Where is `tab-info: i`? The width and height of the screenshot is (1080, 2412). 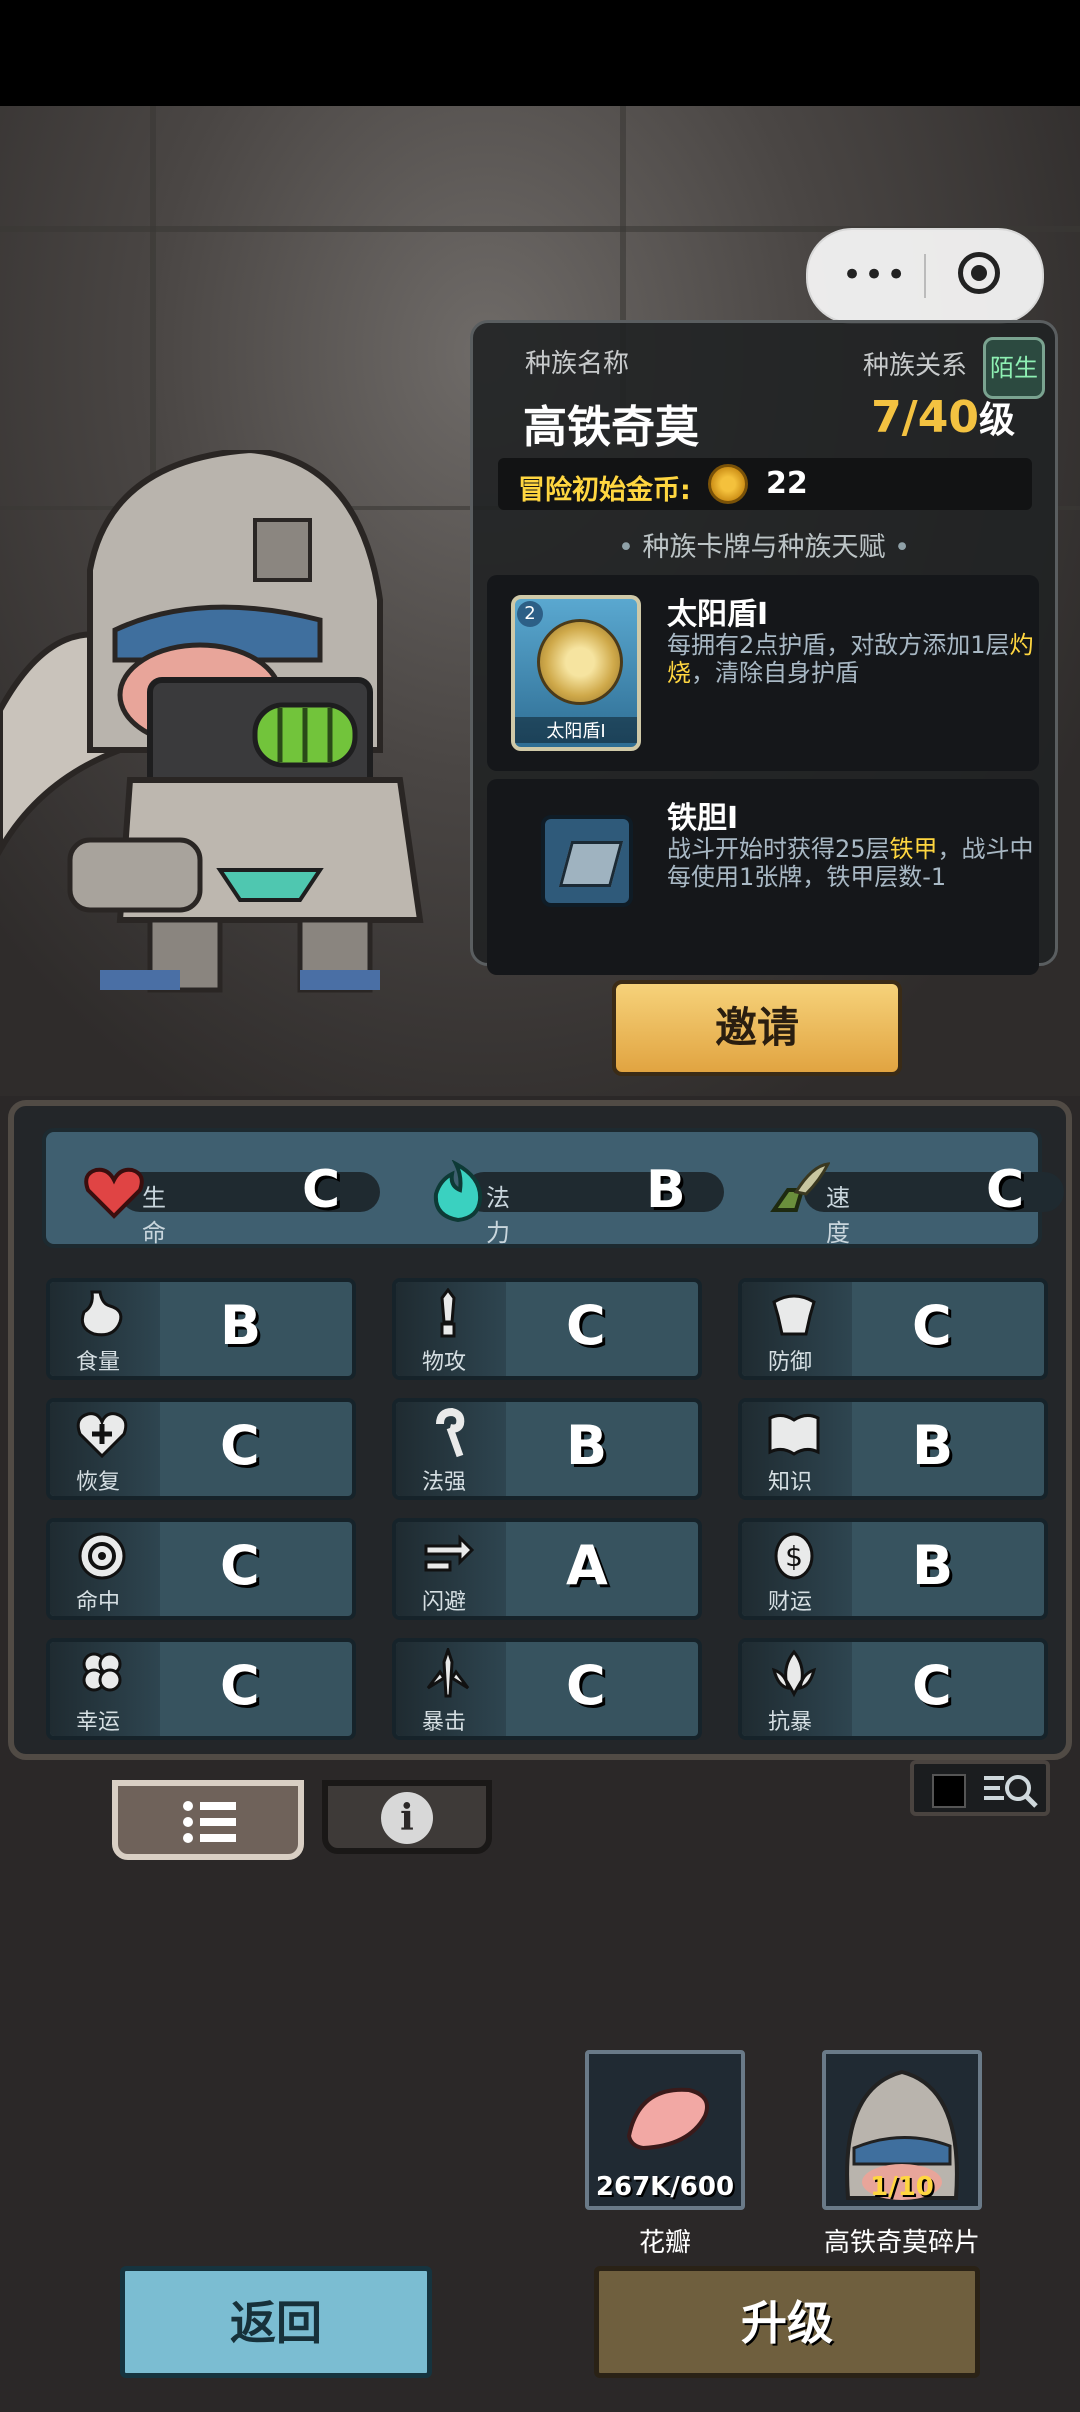
tab-info: i is located at coordinates (407, 1817).